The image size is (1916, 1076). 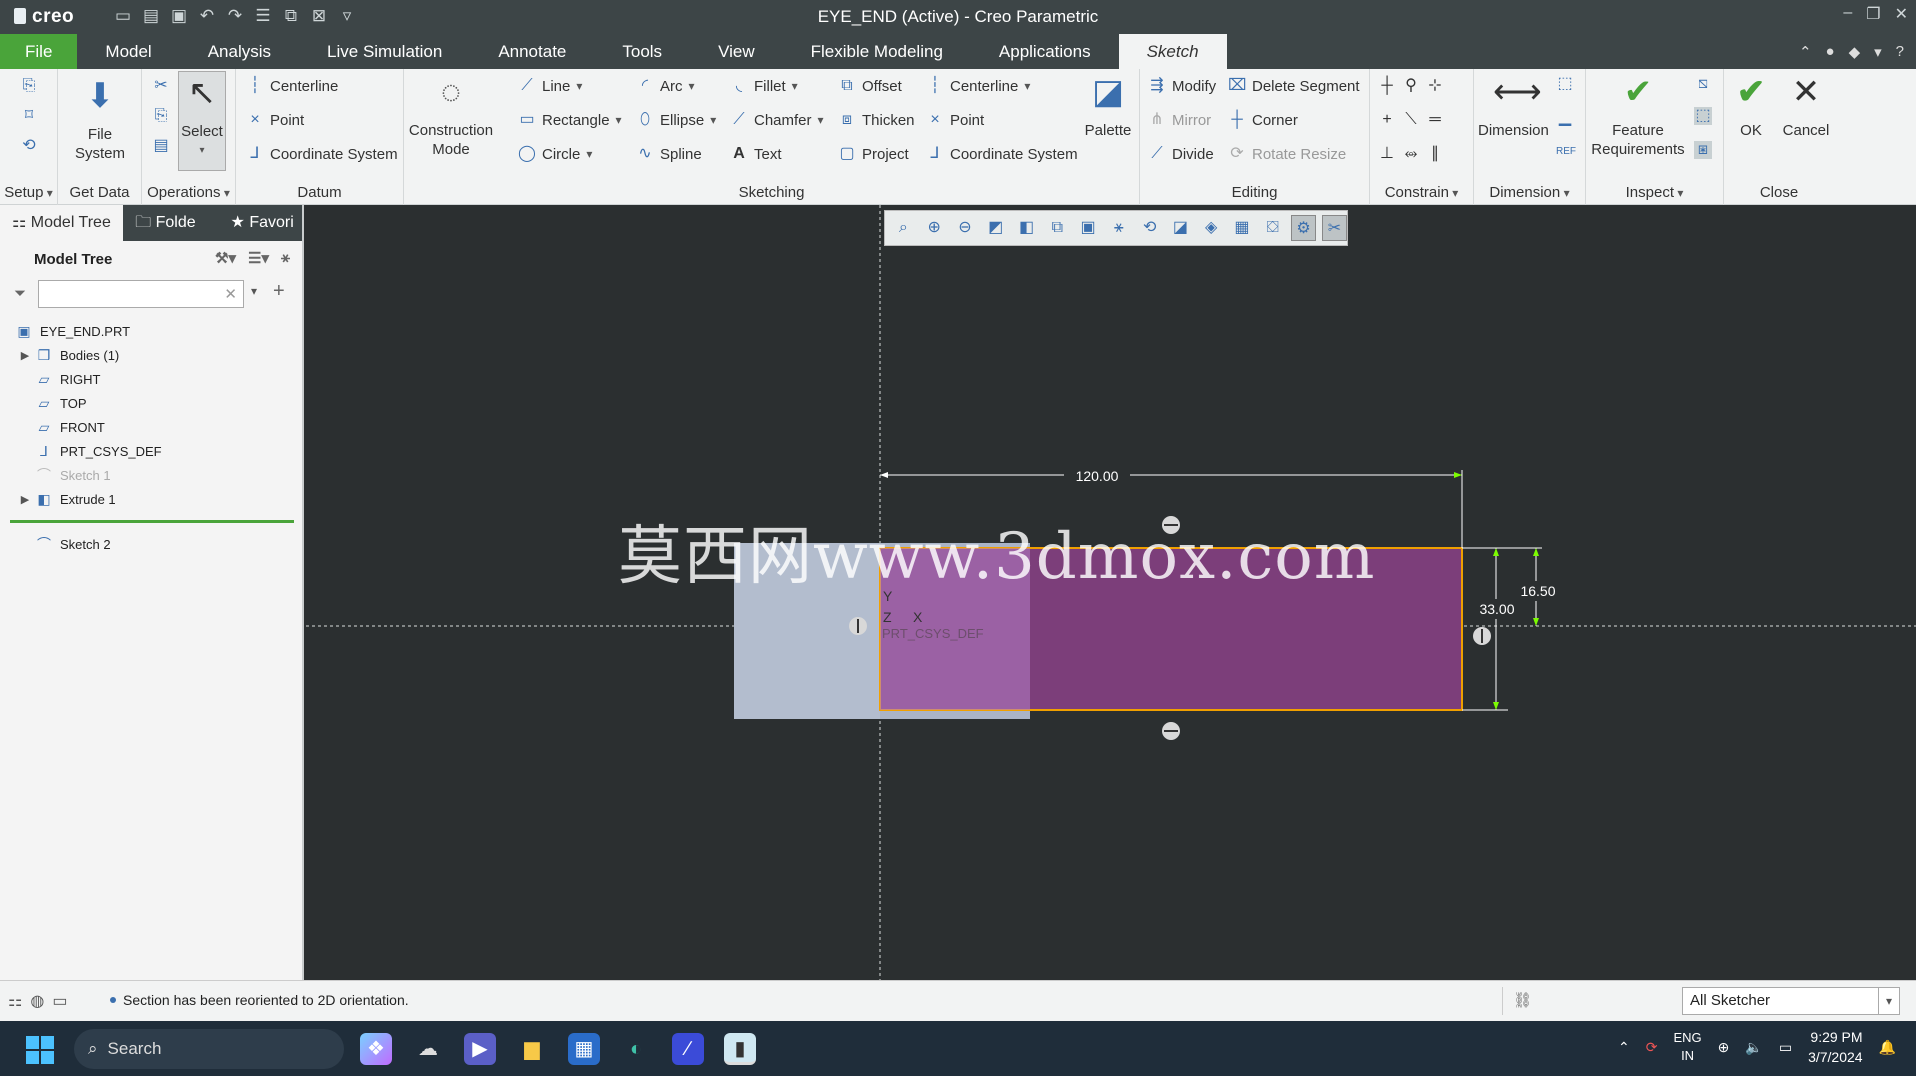 I want to click on vertical-constraint-icon: ┼, so click(x=1387, y=86).